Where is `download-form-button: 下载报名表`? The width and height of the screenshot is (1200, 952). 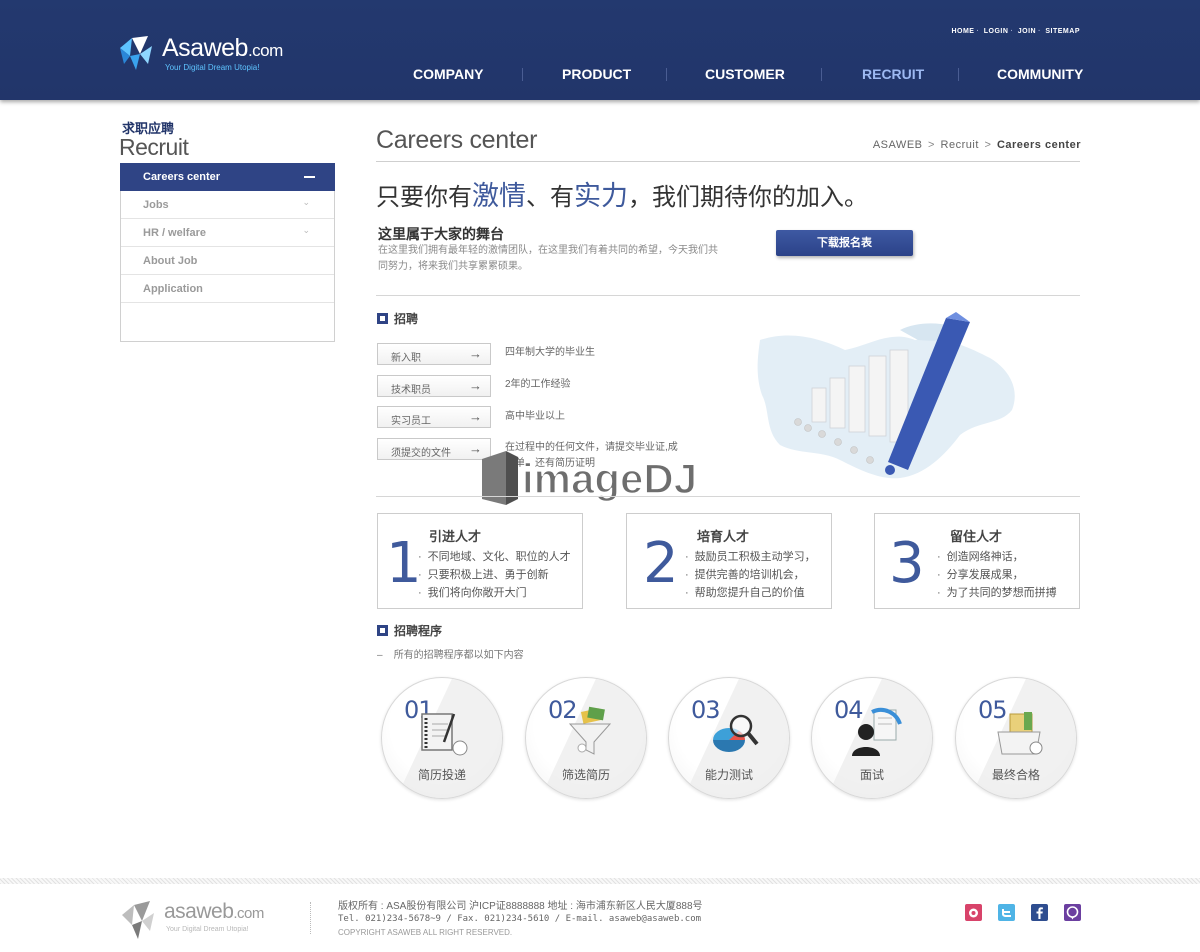
download-form-button: 下载报名表 is located at coordinates (844, 243).